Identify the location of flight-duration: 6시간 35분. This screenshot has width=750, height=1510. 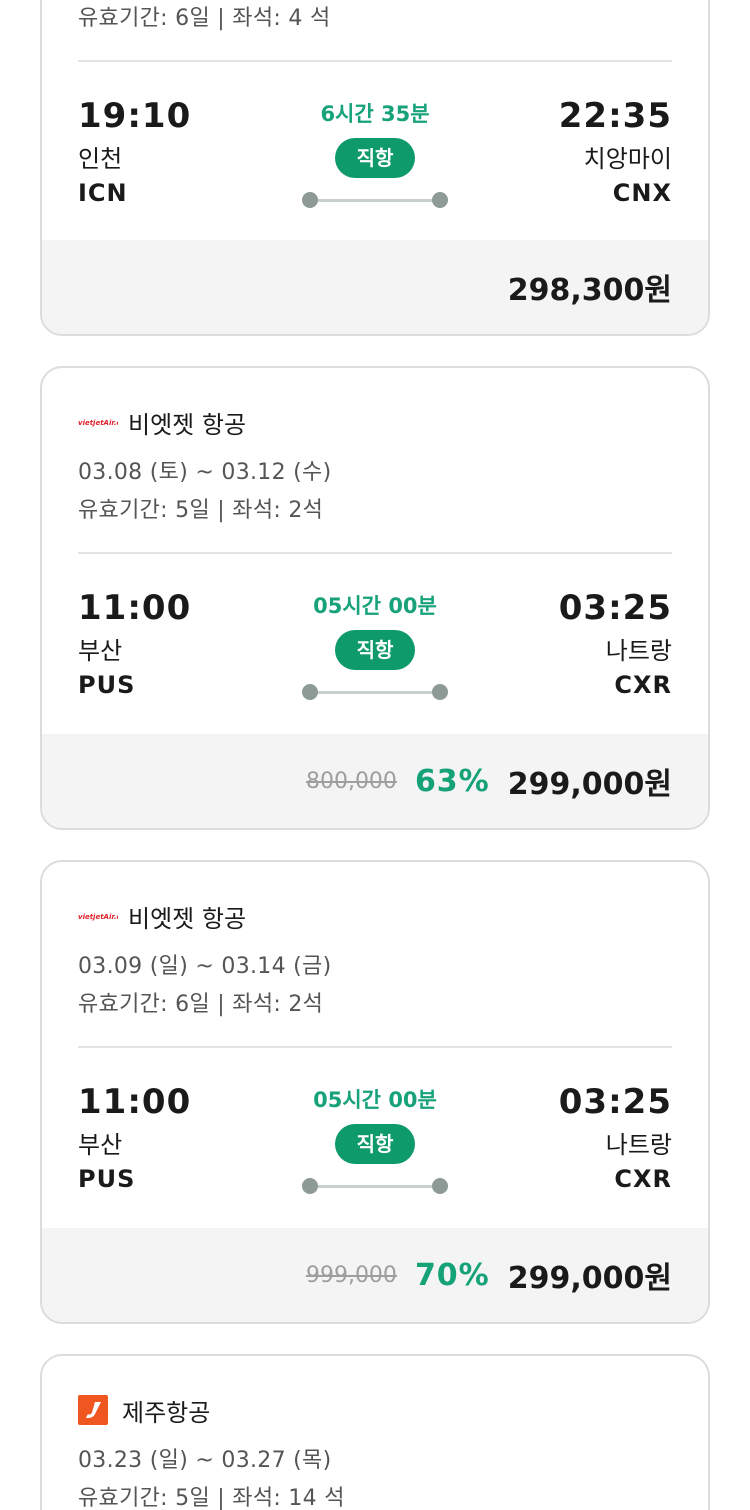
(375, 114).